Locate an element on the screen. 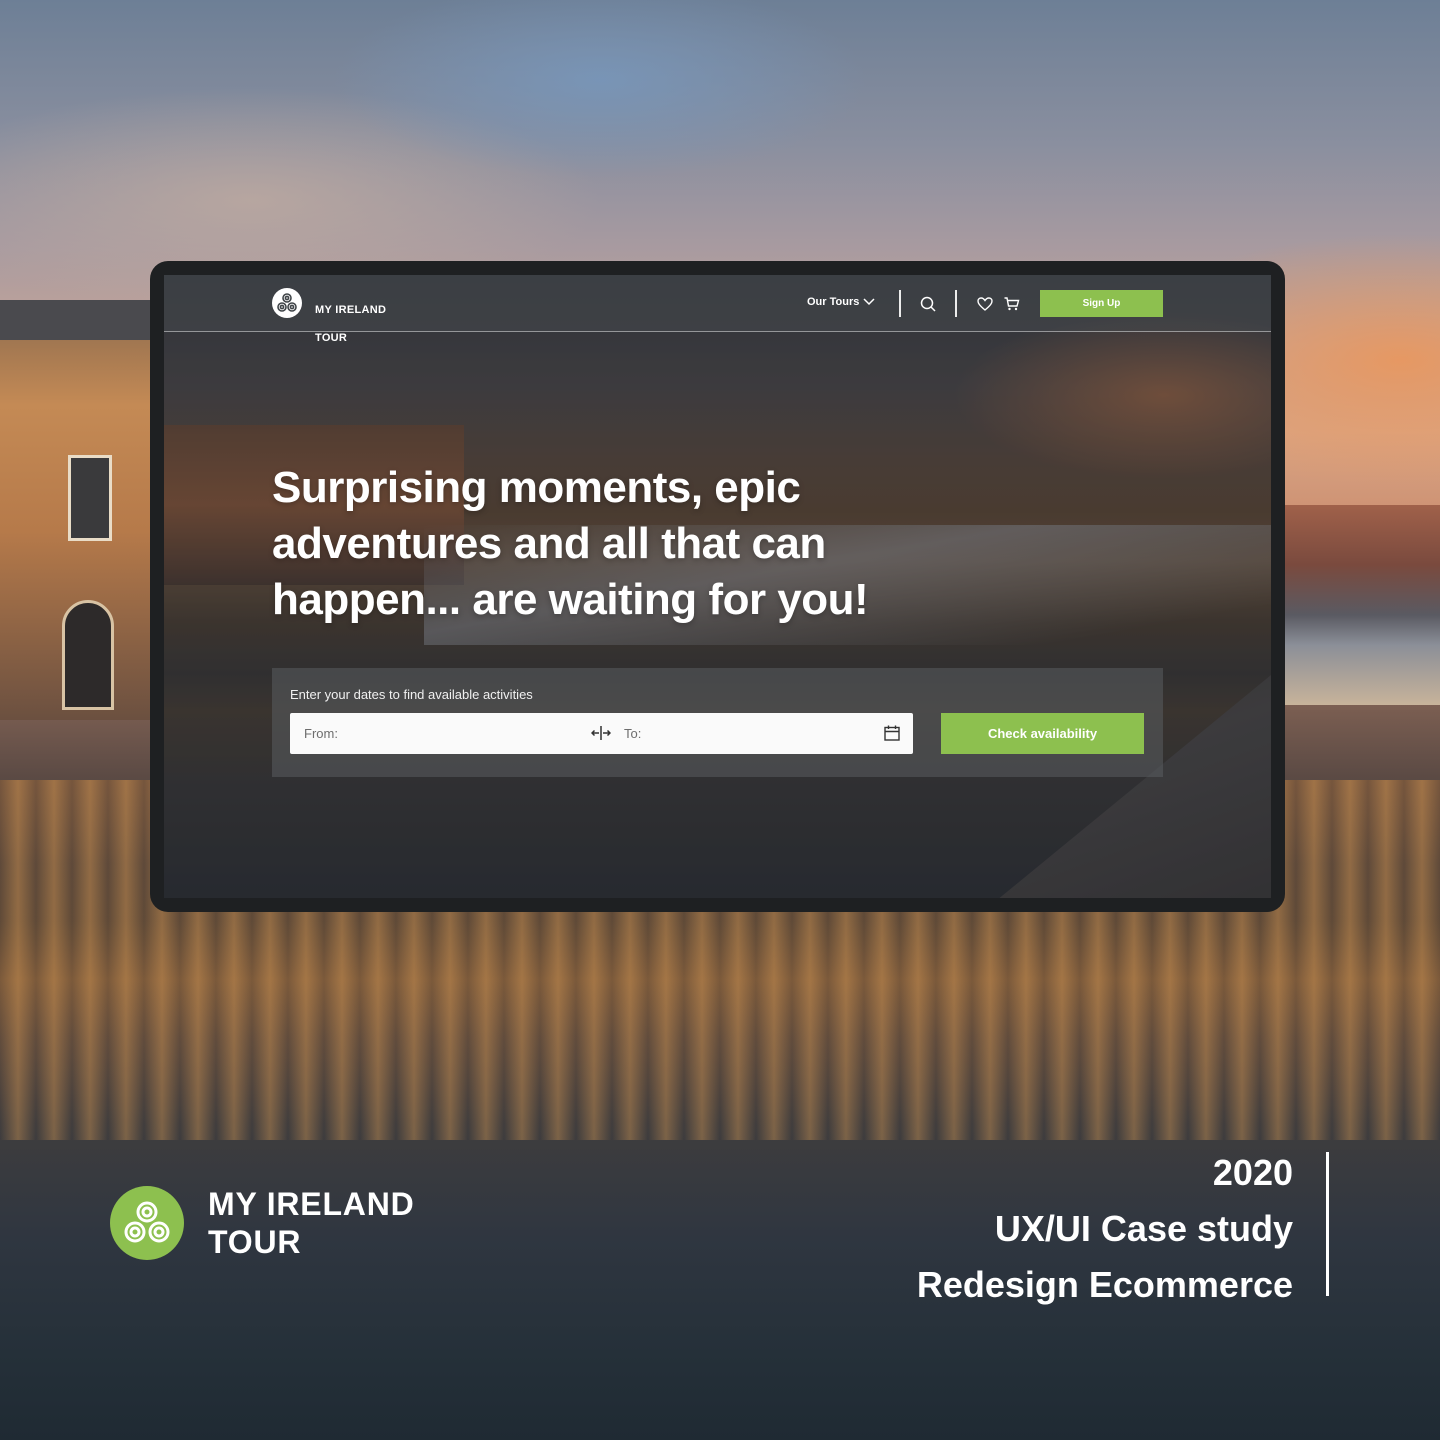 This screenshot has width=1440, height=1440. date-range-input: From: To: is located at coordinates (601, 733).